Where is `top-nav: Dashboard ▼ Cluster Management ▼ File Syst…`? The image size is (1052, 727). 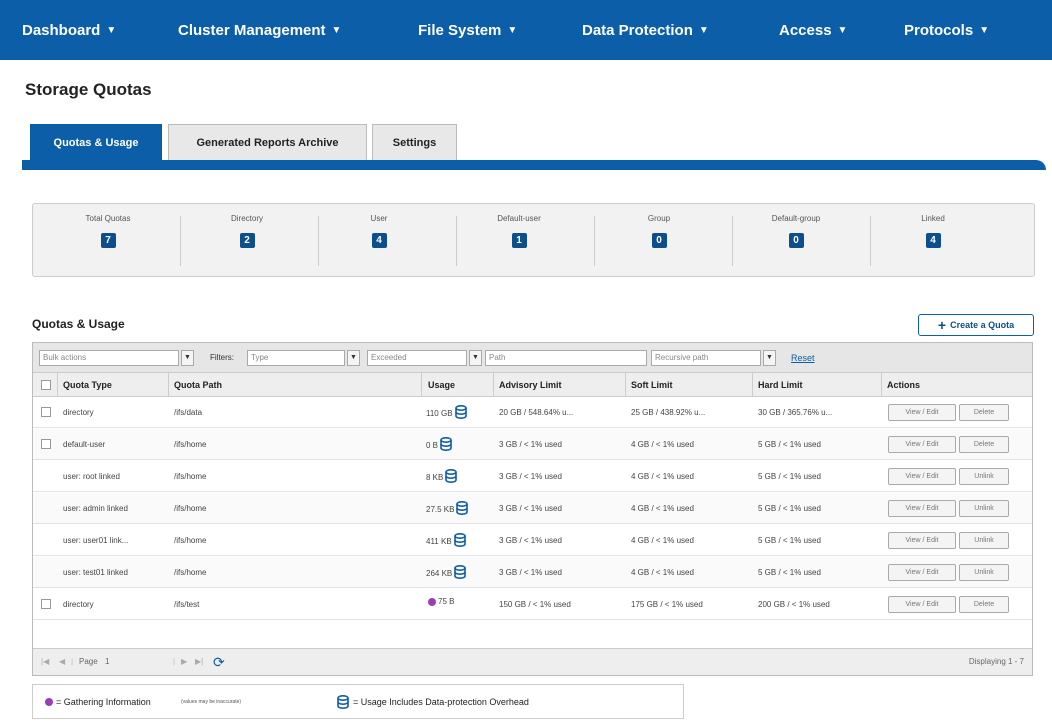 top-nav: Dashboard ▼ Cluster Management ▼ File Syst… is located at coordinates (526, 30).